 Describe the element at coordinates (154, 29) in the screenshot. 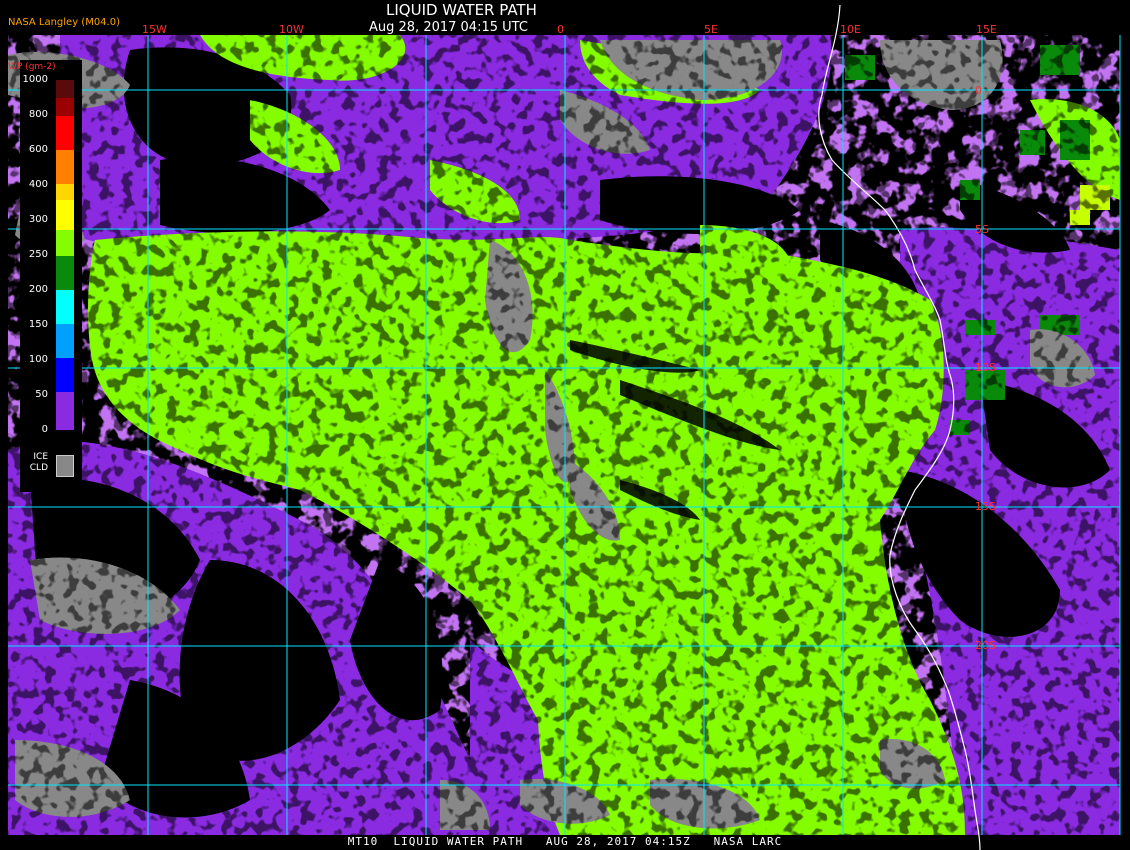

I see `lon-label-15w: 15W` at that location.